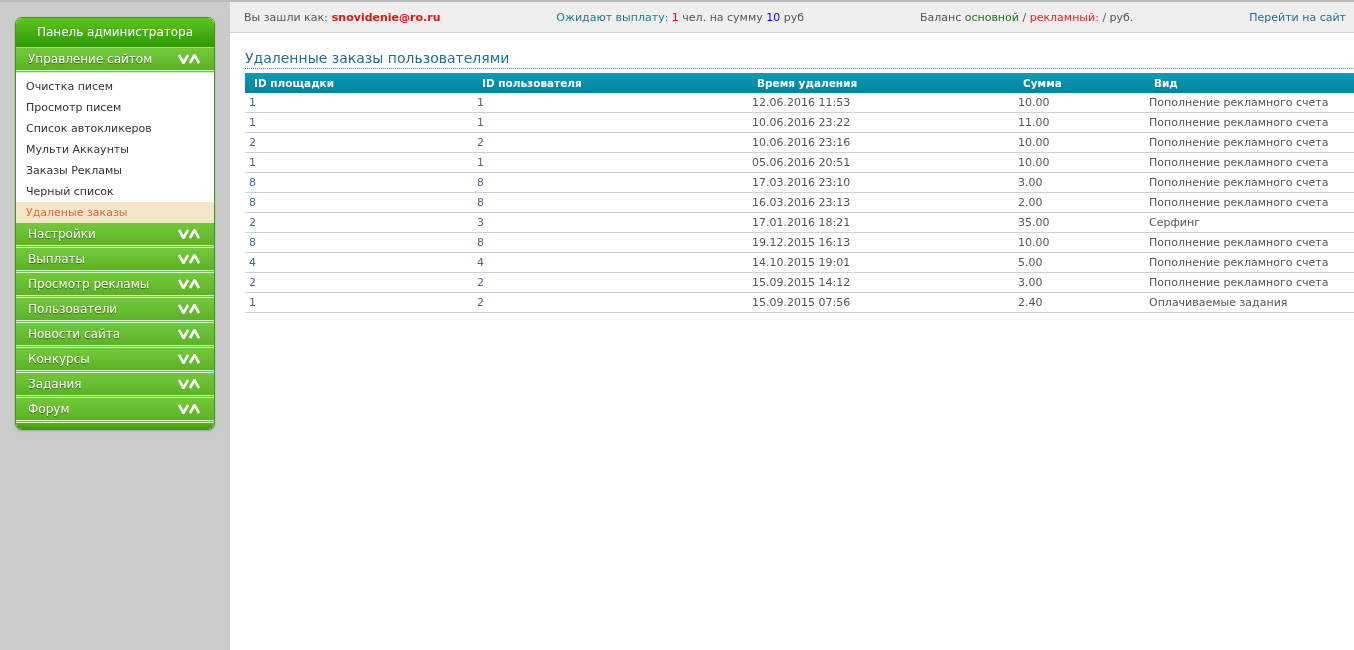  Describe the element at coordinates (115, 128) in the screenshot. I see `menu-item: Список автокликеров` at that location.